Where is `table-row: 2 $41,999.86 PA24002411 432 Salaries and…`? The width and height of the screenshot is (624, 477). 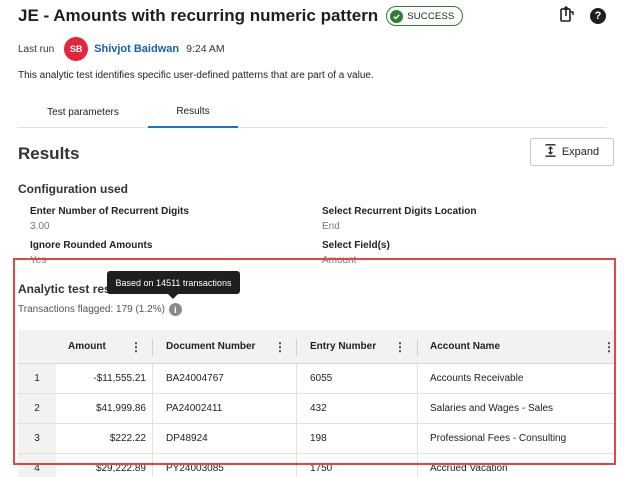 table-row: 2 $41,999.86 PA24002411 432 Salaries and… is located at coordinates (316, 409).